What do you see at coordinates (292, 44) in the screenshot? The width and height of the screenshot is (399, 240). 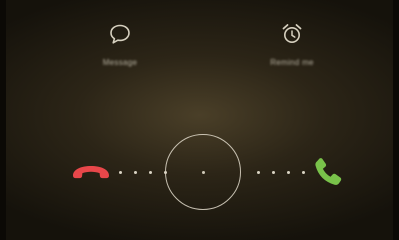 I see `remind-me-quick-action: Remind me` at bounding box center [292, 44].